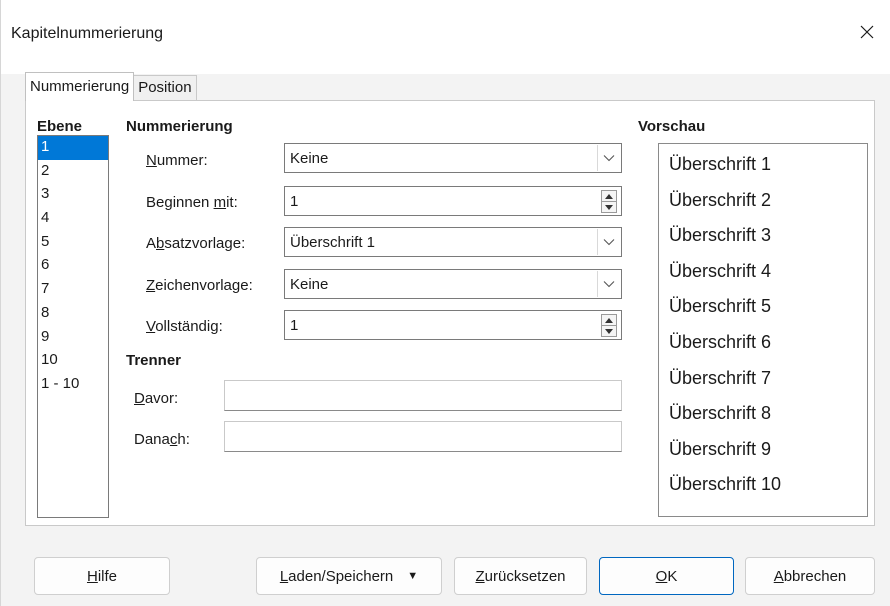 This screenshot has height=606, width=890. What do you see at coordinates (73, 266) in the screenshot?
I see `level-list-item: 6` at bounding box center [73, 266].